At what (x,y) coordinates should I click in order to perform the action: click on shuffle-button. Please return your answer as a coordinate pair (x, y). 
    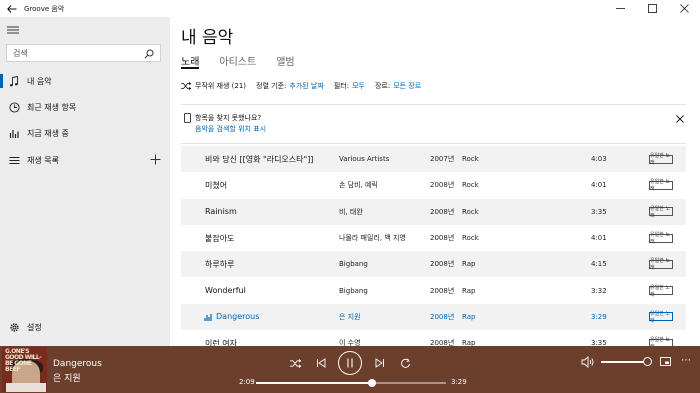
    Looking at the image, I should click on (295, 363).